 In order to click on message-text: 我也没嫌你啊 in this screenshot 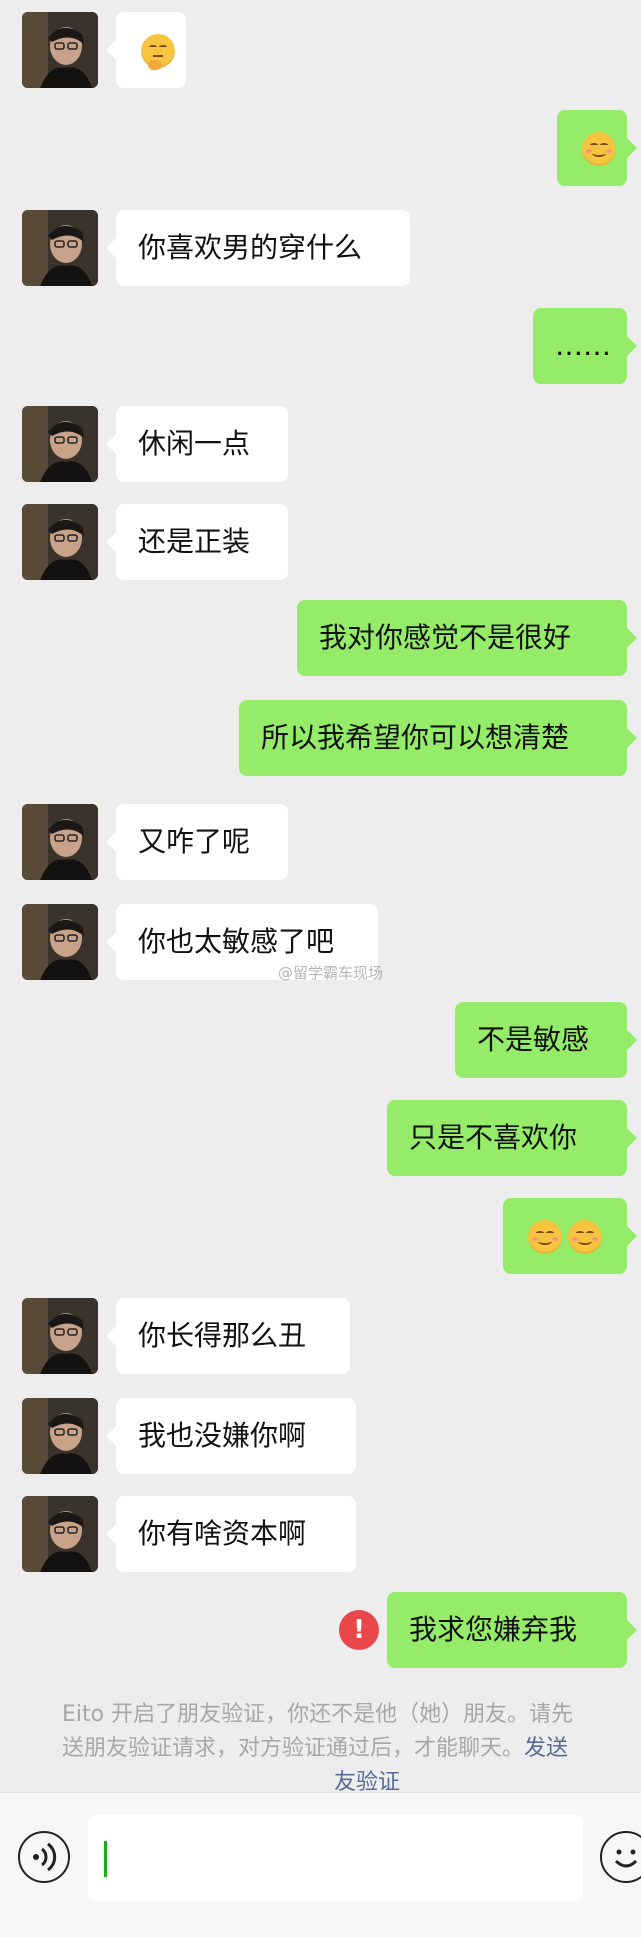, I will do `click(222, 1435)`.